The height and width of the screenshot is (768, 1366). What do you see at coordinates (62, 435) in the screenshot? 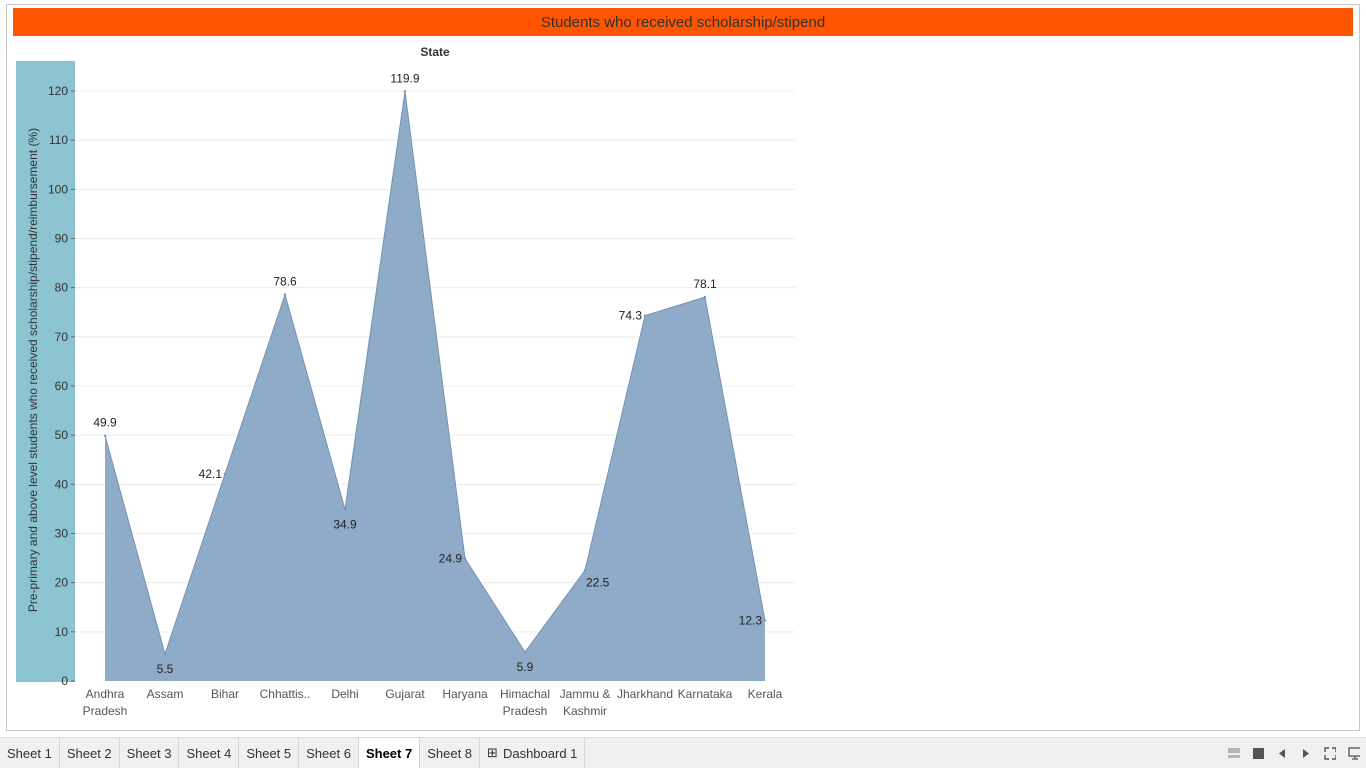
I see `y-tick-label: 50` at bounding box center [62, 435].